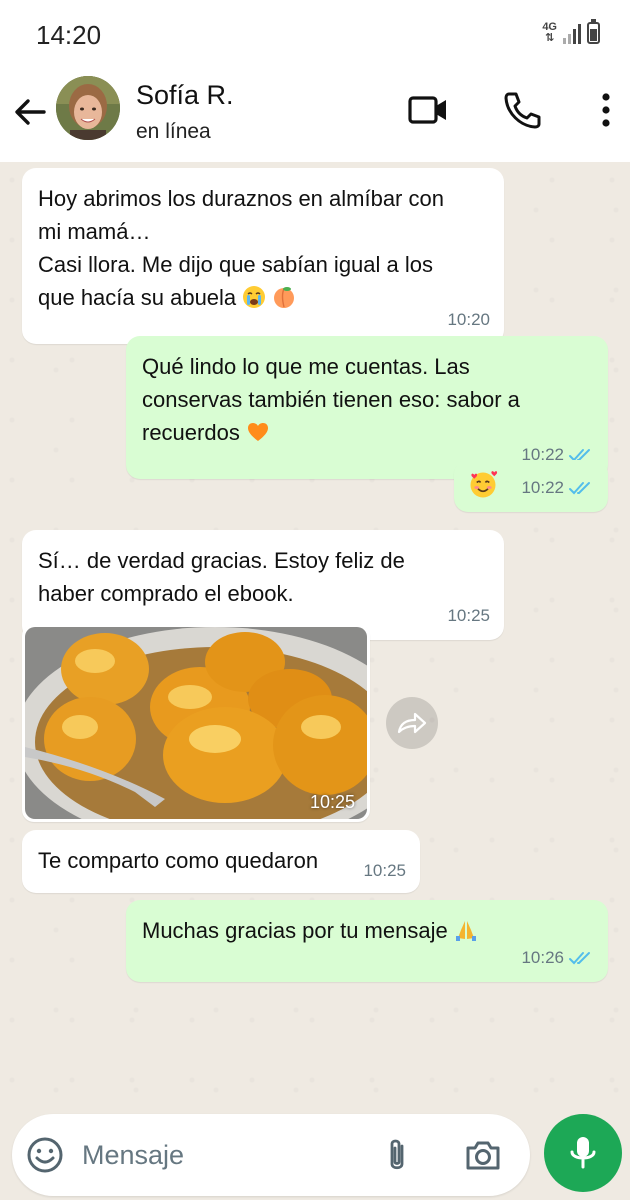  Describe the element at coordinates (483, 1155) in the screenshot. I see `camera-icon` at that location.